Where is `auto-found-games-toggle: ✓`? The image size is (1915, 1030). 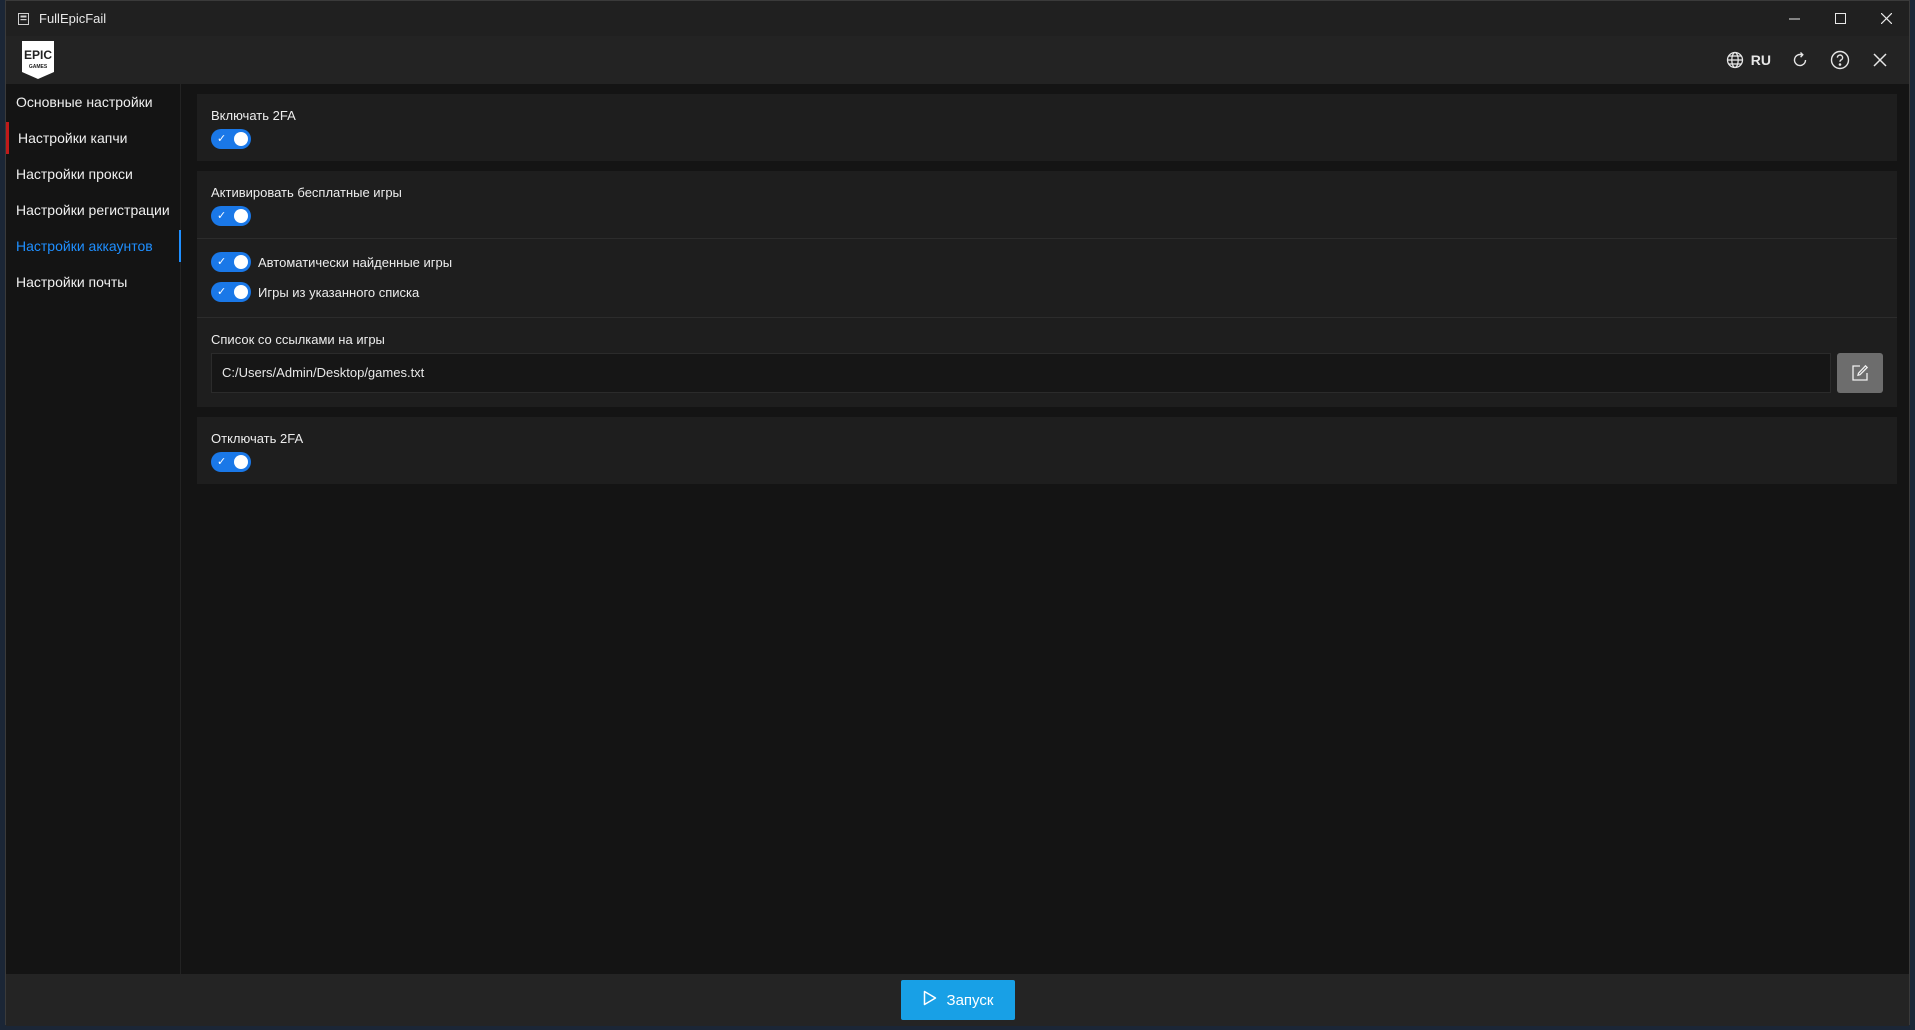 auto-found-games-toggle: ✓ is located at coordinates (231, 262).